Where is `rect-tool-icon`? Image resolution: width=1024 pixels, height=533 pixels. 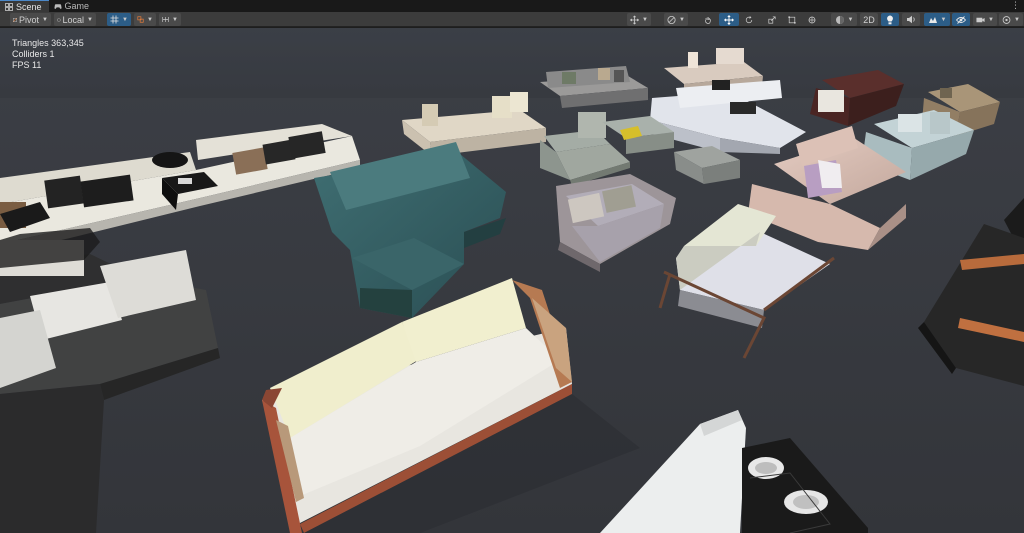
rect-tool-icon is located at coordinates (792, 19).